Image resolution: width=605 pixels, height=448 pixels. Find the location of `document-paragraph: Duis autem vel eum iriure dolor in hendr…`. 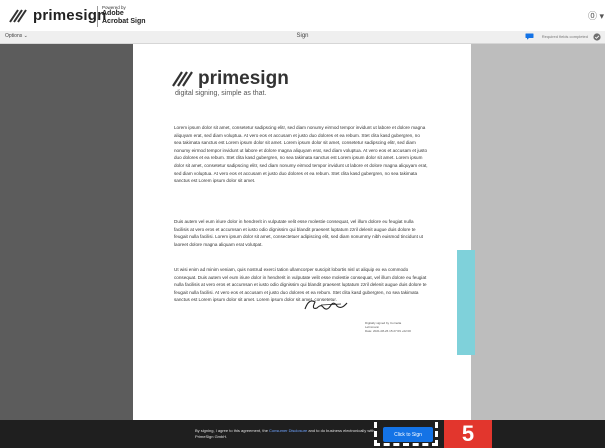

document-paragraph: Duis autem vel eum iriure dolor in hendr… is located at coordinates (298, 233).